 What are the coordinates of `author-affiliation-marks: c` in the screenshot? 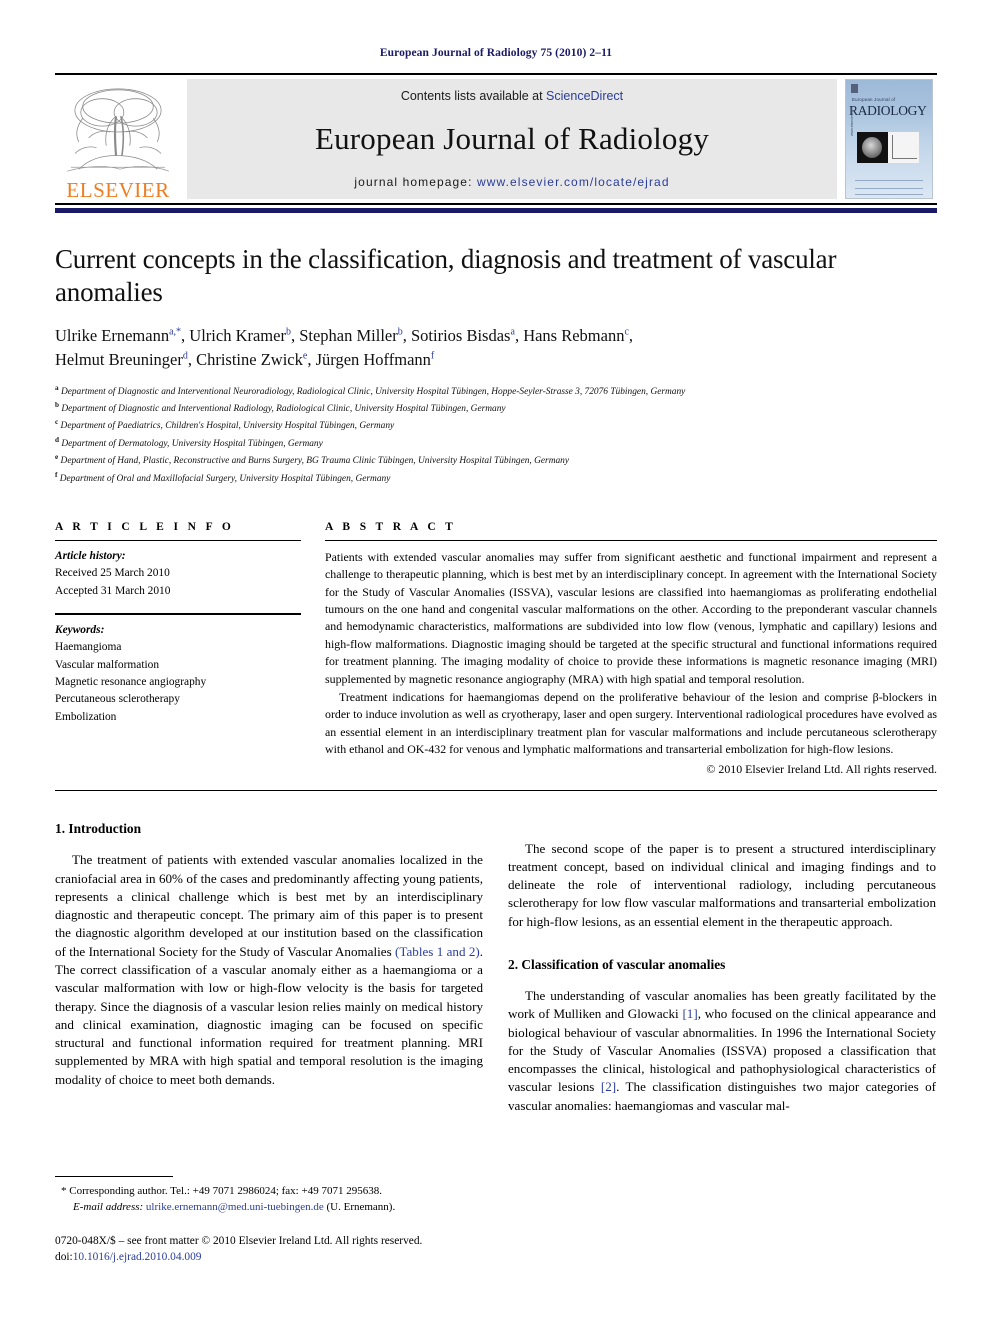 It's located at (626, 332).